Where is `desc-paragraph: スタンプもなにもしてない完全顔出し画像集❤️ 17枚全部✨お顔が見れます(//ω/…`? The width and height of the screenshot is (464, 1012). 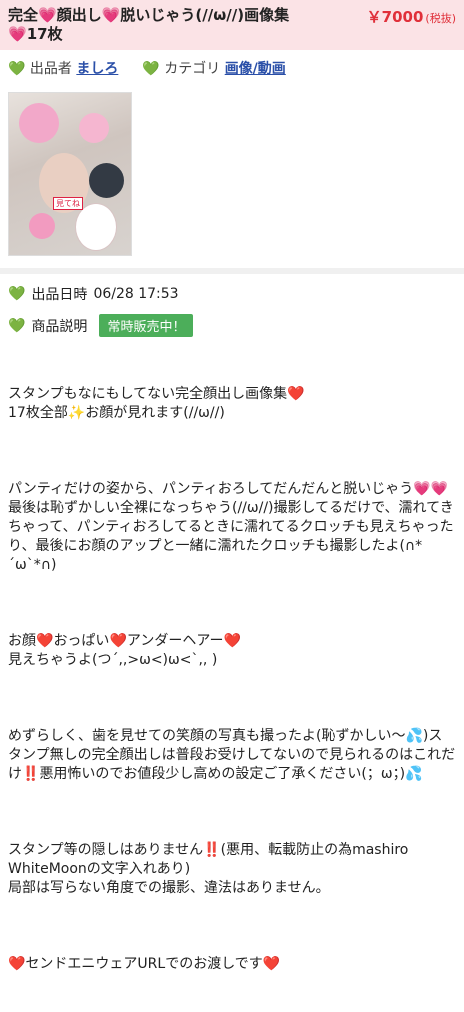 desc-paragraph: スタンプもなにもしてない完全顔出し画像集❤️ 17枚全部✨お顔が見れます(//ω/… is located at coordinates (232, 404).